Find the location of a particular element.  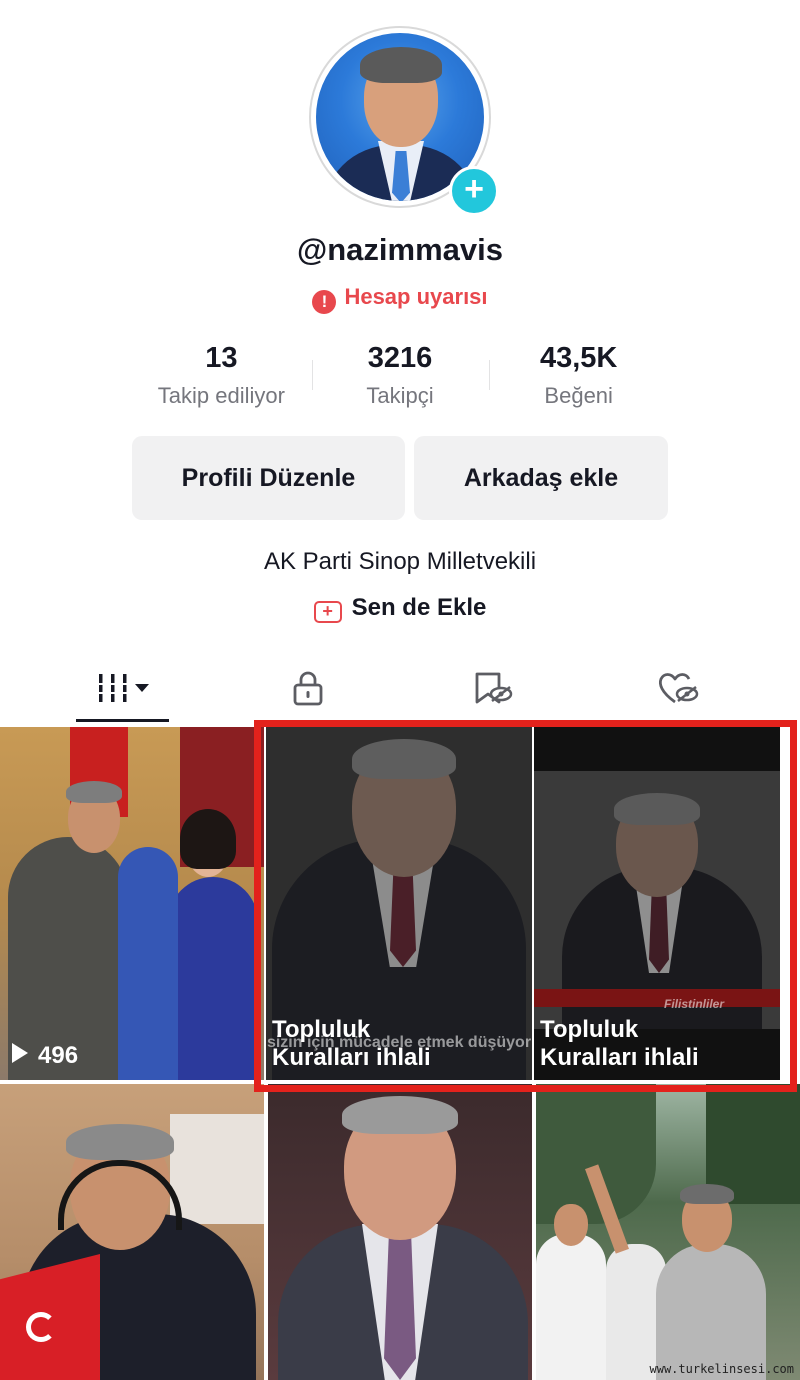

likes-label: Beğeni is located at coordinates (578, 395).